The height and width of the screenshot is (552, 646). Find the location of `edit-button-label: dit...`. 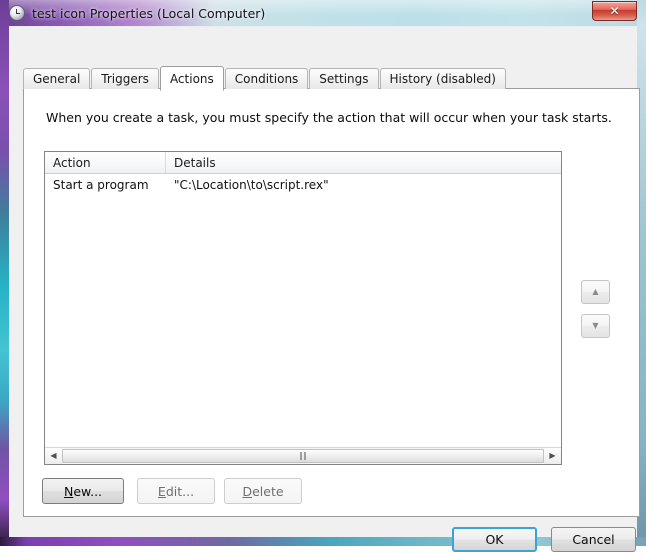

edit-button-label: dit... is located at coordinates (180, 491).